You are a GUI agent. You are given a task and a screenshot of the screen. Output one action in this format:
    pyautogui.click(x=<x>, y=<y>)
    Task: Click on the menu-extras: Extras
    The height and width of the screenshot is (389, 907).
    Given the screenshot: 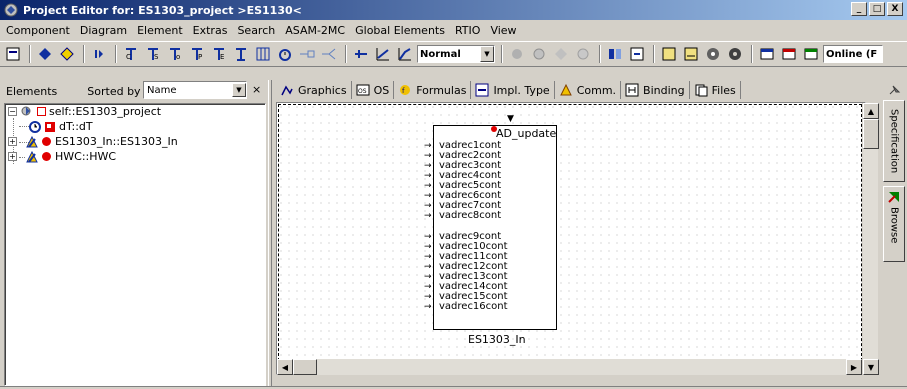 What is the action you would take?
    pyautogui.click(x=210, y=30)
    